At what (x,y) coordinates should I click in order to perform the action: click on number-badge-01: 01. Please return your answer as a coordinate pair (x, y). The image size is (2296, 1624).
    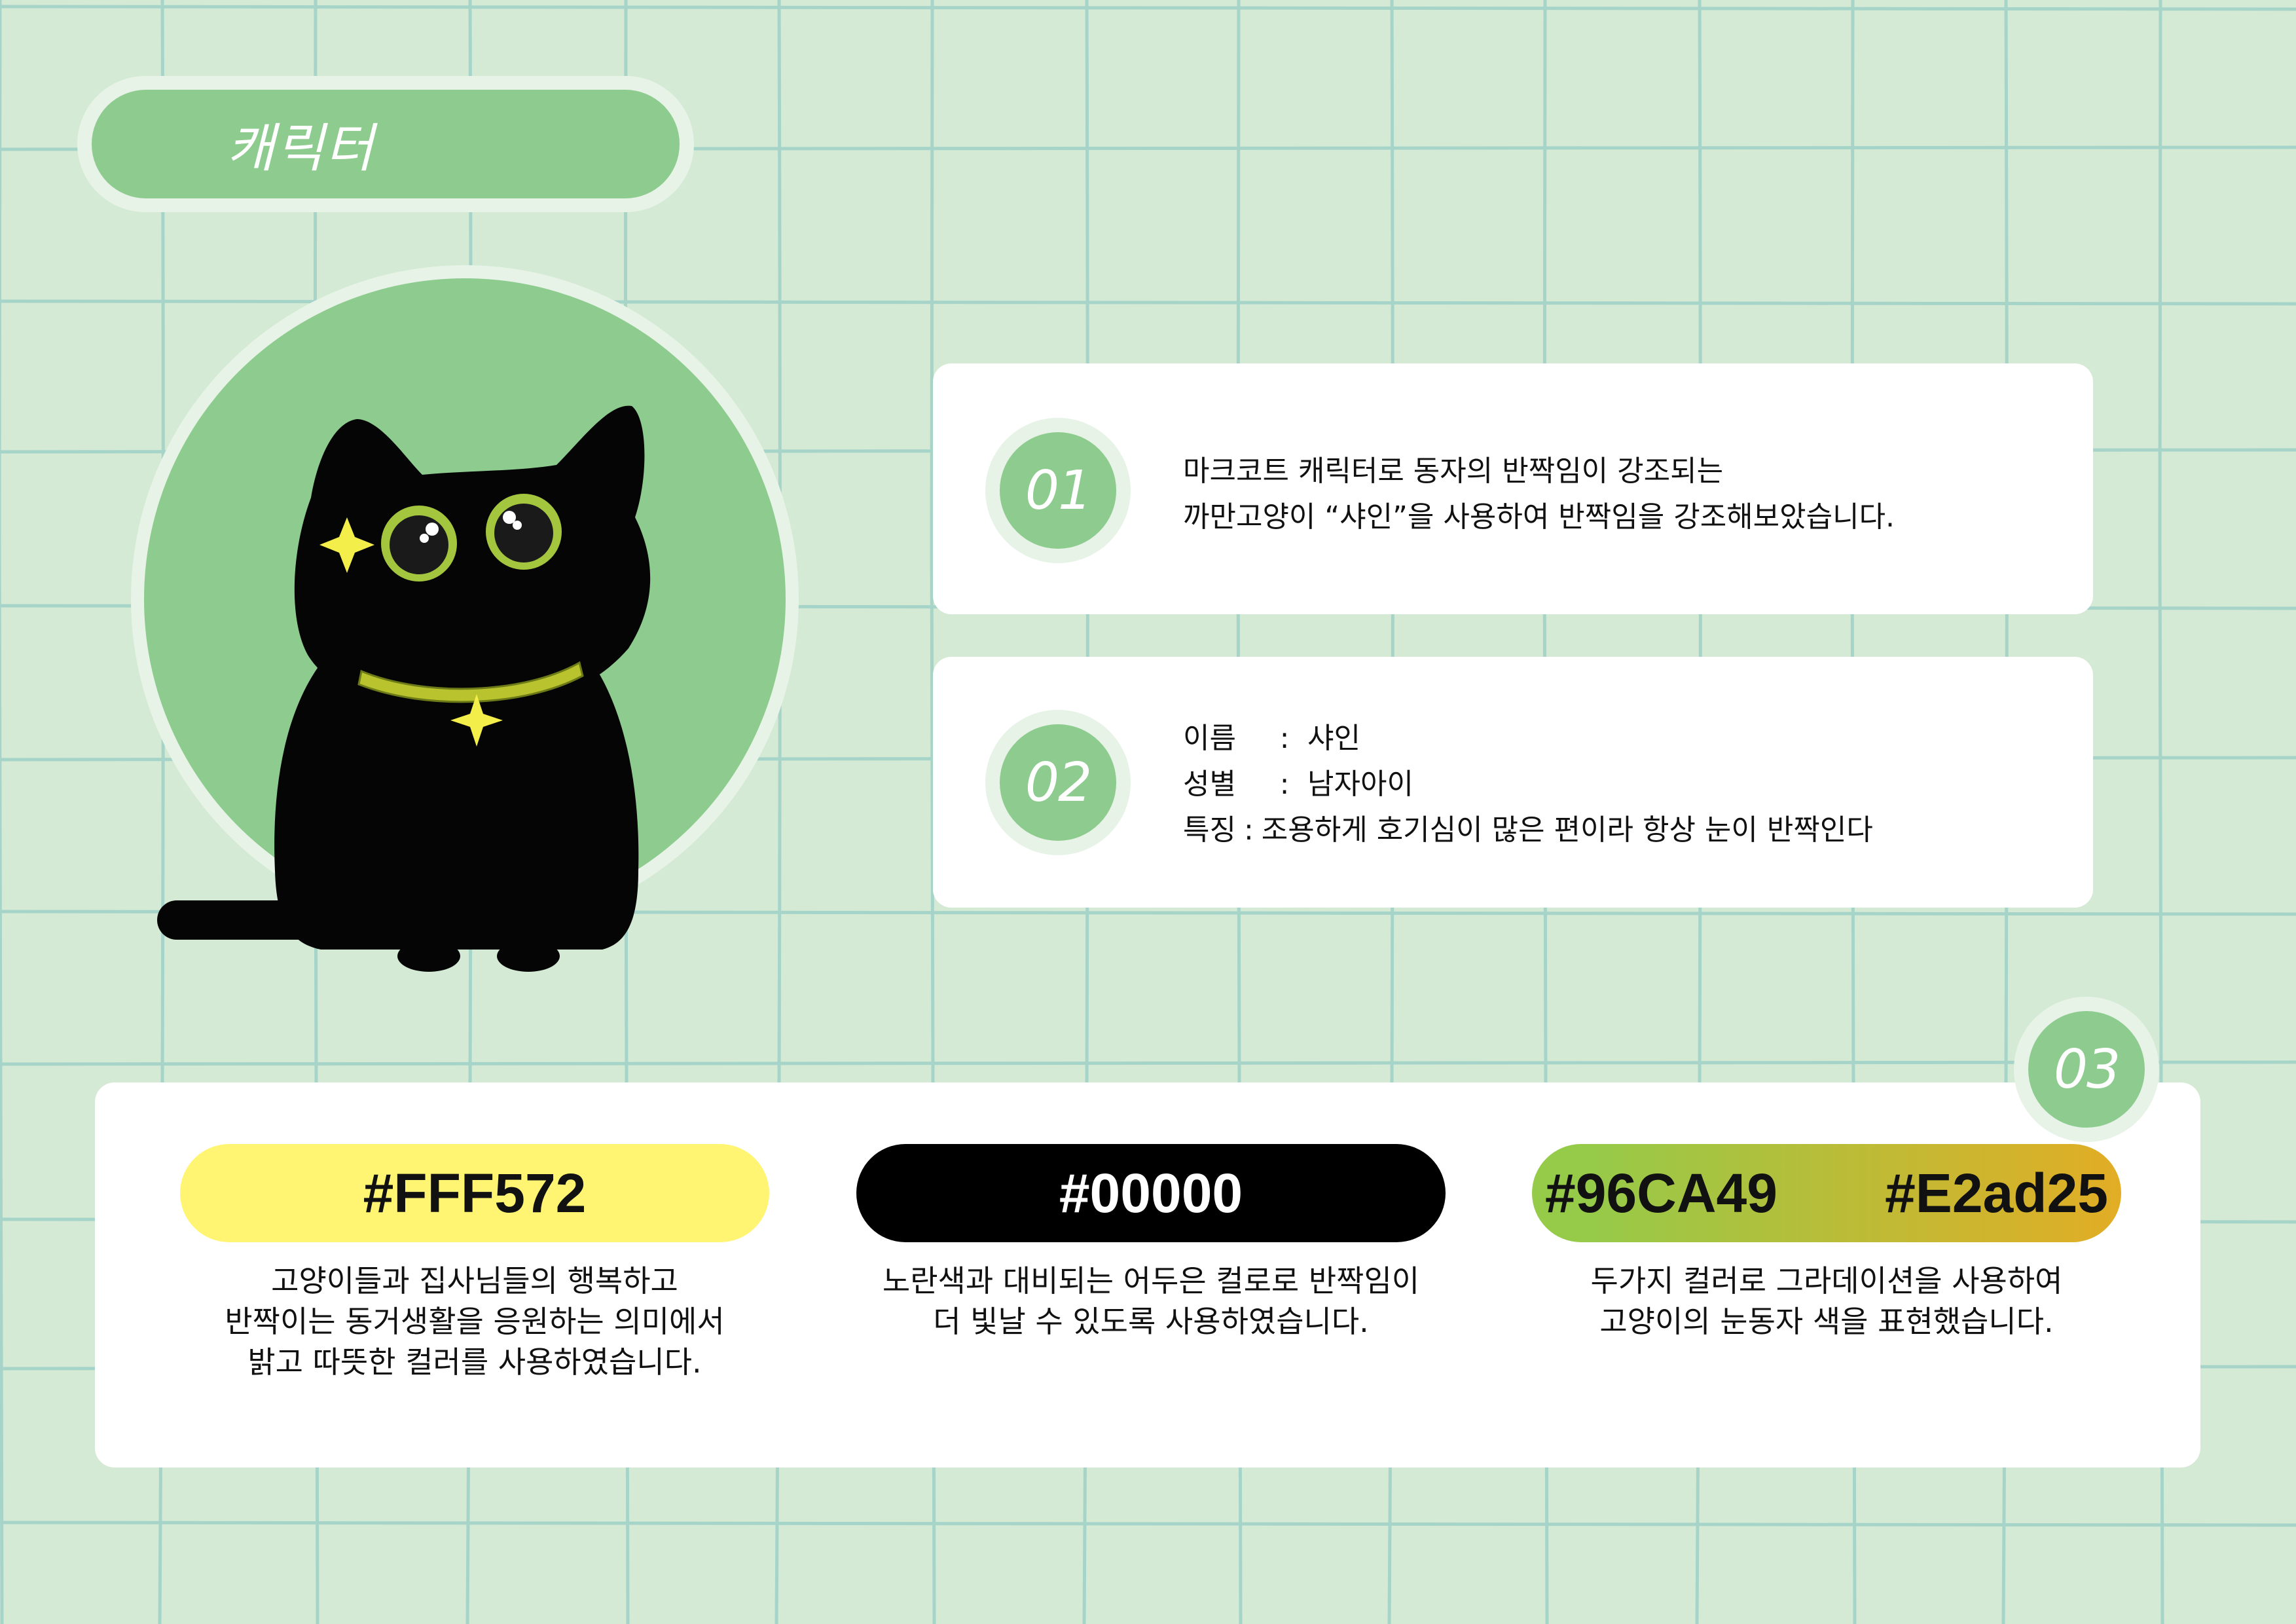
    Looking at the image, I should click on (1058, 490).